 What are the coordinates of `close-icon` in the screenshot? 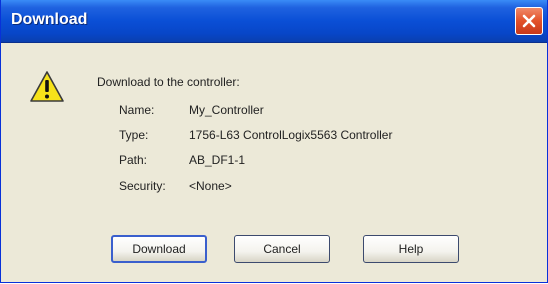 It's located at (529, 21).